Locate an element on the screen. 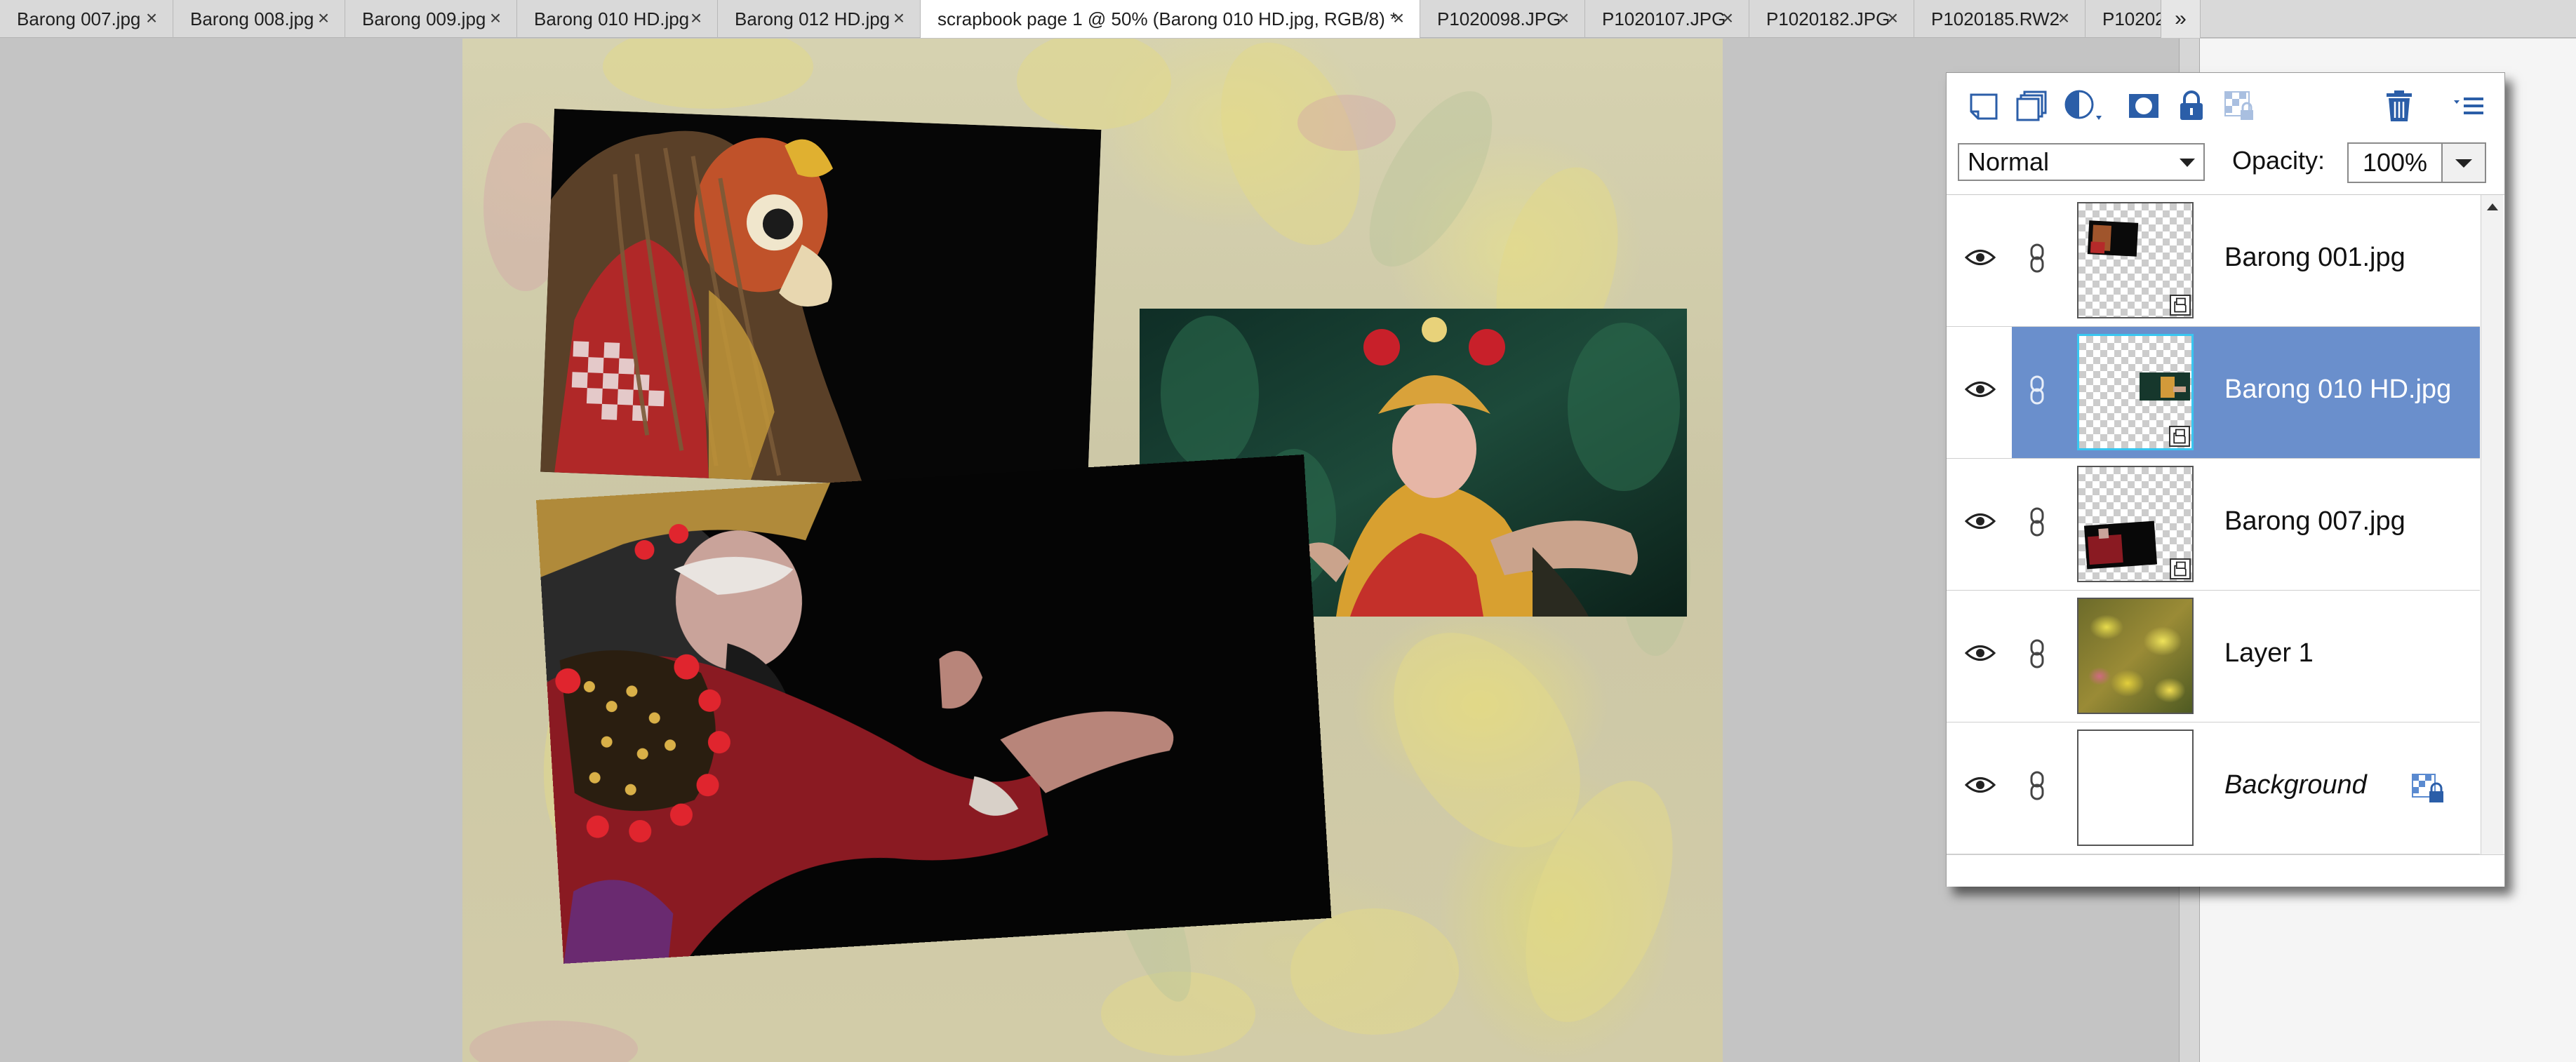 The height and width of the screenshot is (1062, 2576). tab-p1020182: P1020182.JPG × is located at coordinates (1832, 19).